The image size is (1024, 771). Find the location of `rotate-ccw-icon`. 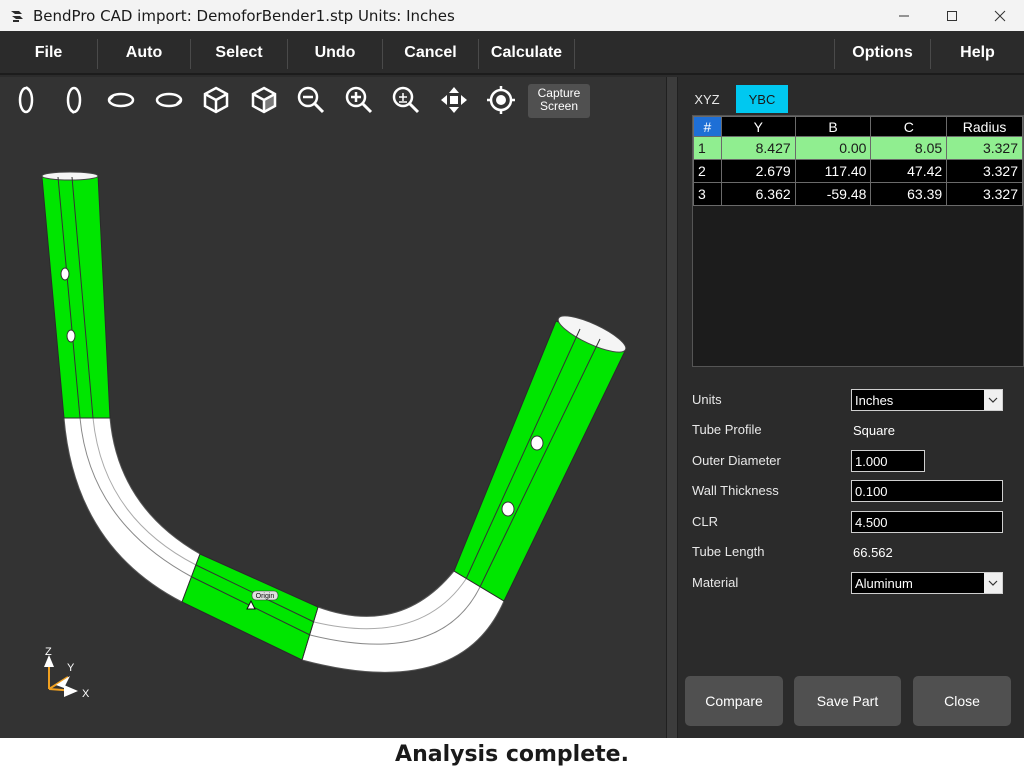

rotate-ccw-icon is located at coordinates (121, 100).